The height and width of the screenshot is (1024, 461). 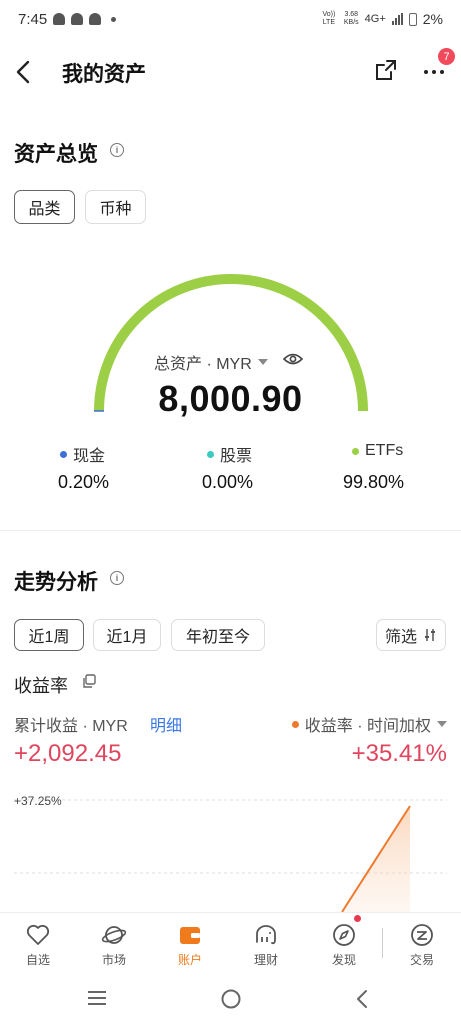 I want to click on cumulative-value: +2,092.45, so click(x=68, y=753).